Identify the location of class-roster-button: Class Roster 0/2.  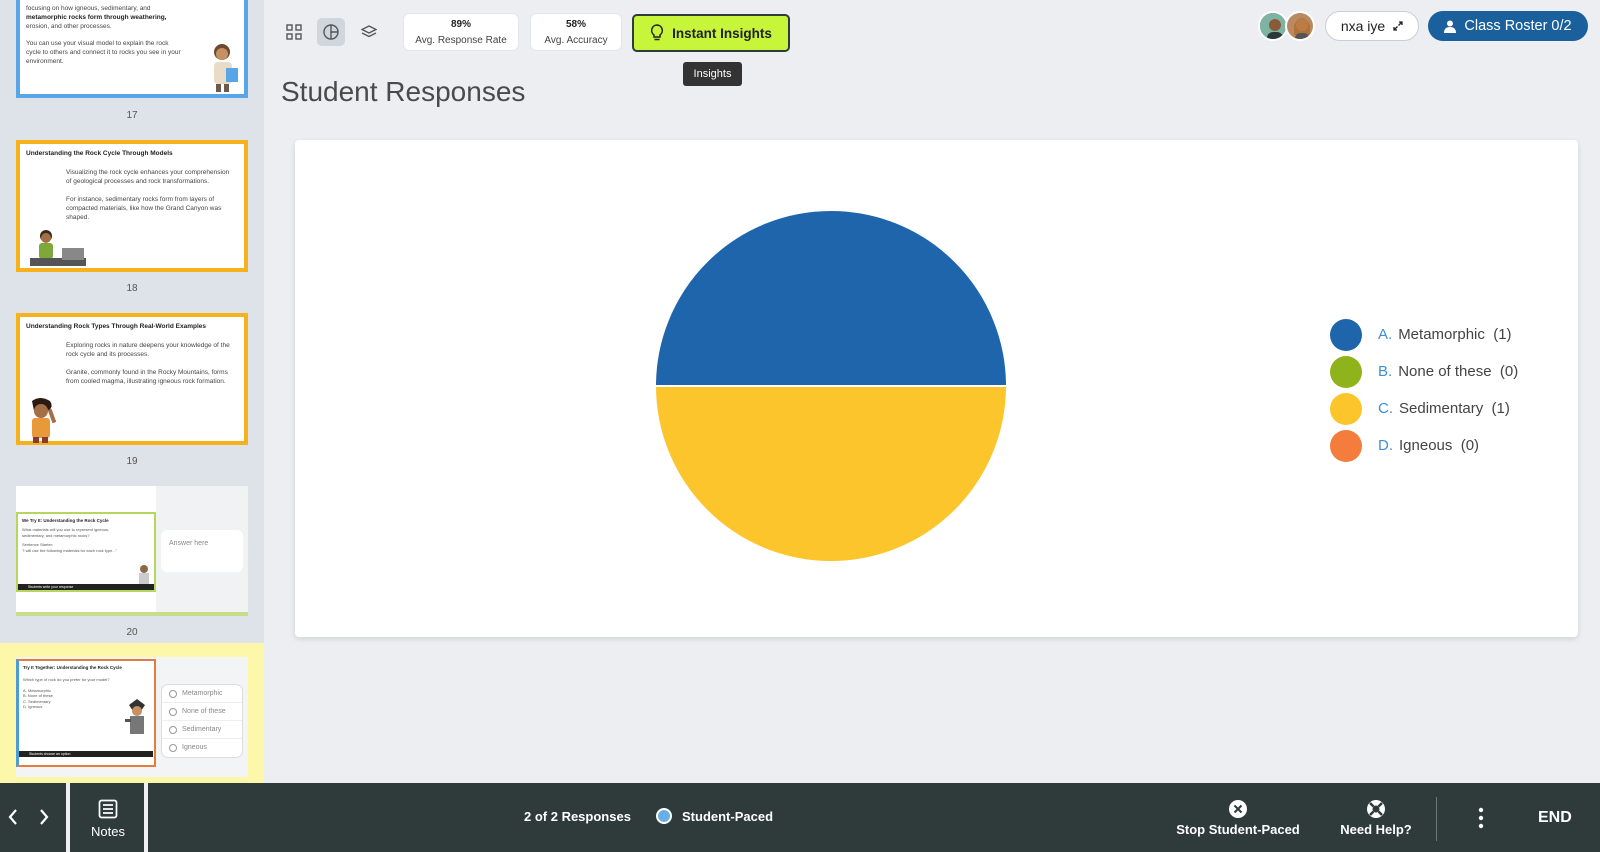
(1508, 26).